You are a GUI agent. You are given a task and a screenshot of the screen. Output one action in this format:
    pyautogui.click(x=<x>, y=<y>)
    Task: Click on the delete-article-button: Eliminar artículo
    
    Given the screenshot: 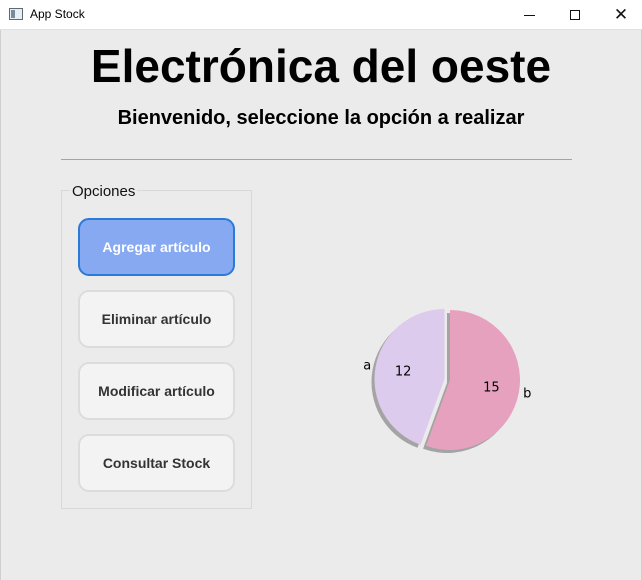 What is the action you would take?
    pyautogui.click(x=156, y=319)
    